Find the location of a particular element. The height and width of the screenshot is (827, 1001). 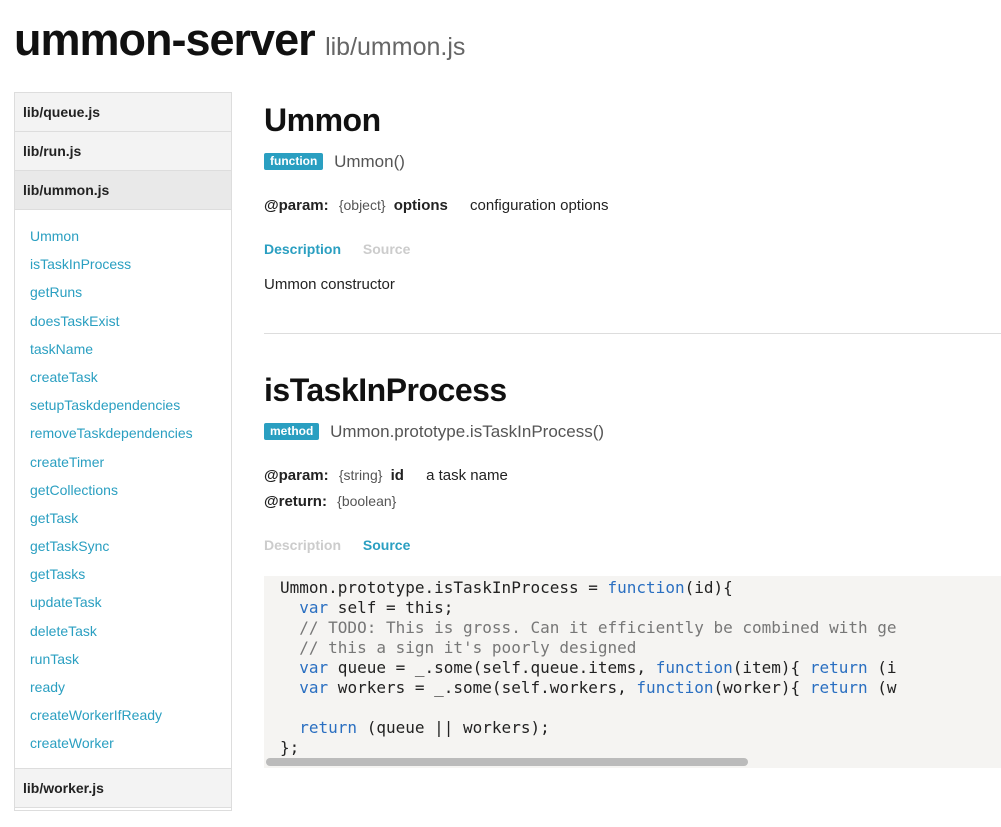

param-row: @param: {string} id a task name is located at coordinates (632, 475).